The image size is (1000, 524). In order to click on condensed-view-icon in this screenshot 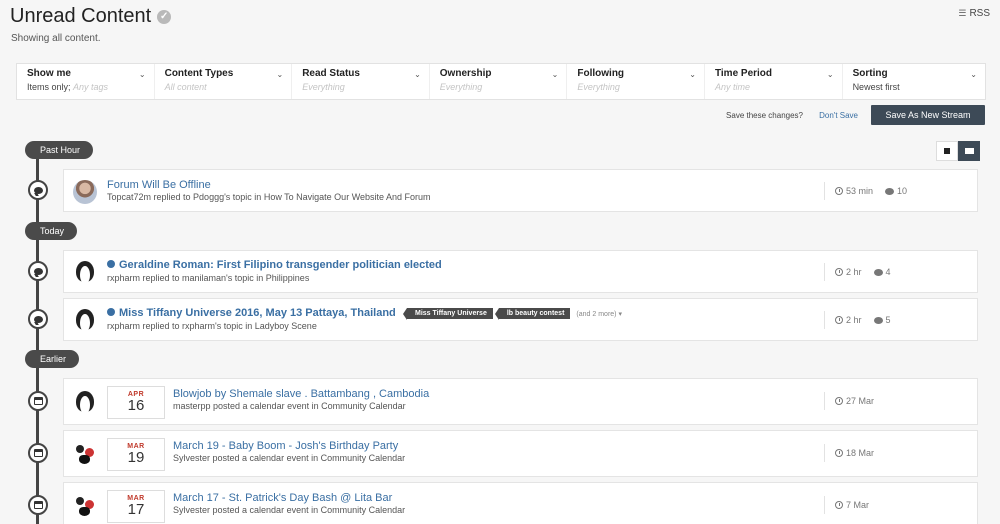, I will do `click(947, 151)`.